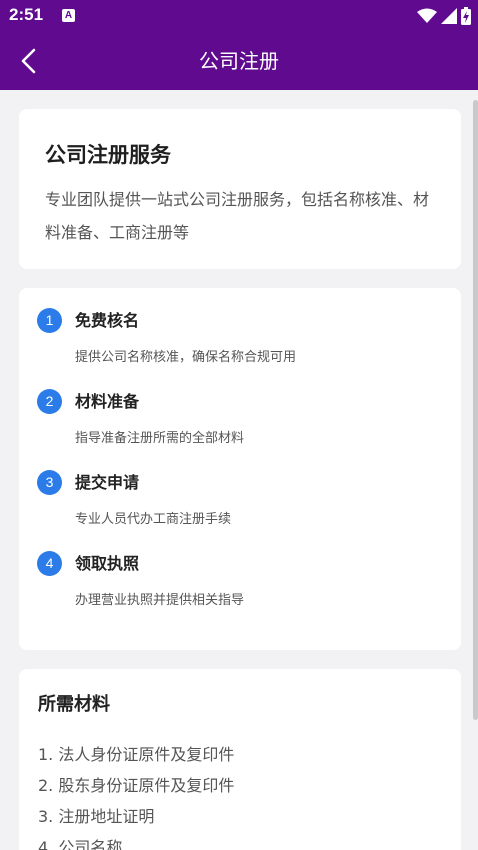 This screenshot has width=478, height=850. What do you see at coordinates (49, 320) in the screenshot?
I see `step-number-badge: 1` at bounding box center [49, 320].